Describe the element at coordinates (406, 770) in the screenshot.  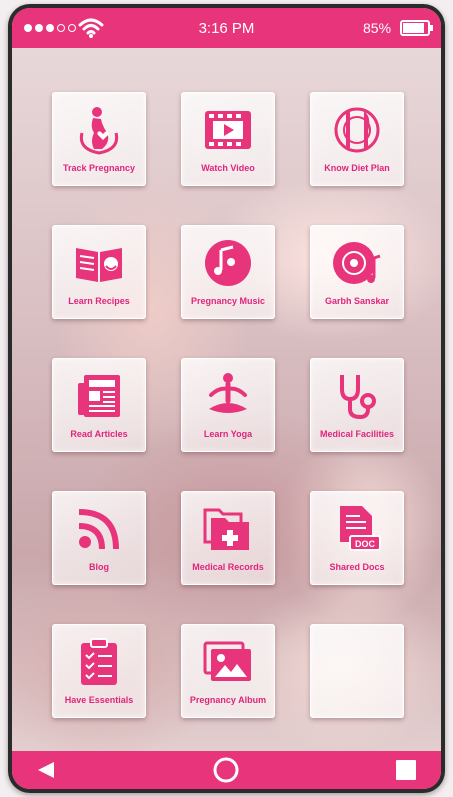
I see `recent-apps-icon` at that location.